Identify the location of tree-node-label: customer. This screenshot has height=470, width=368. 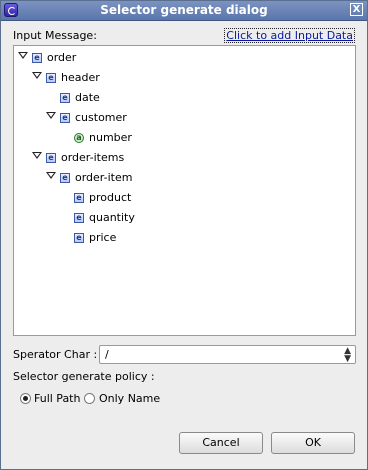
(101, 117).